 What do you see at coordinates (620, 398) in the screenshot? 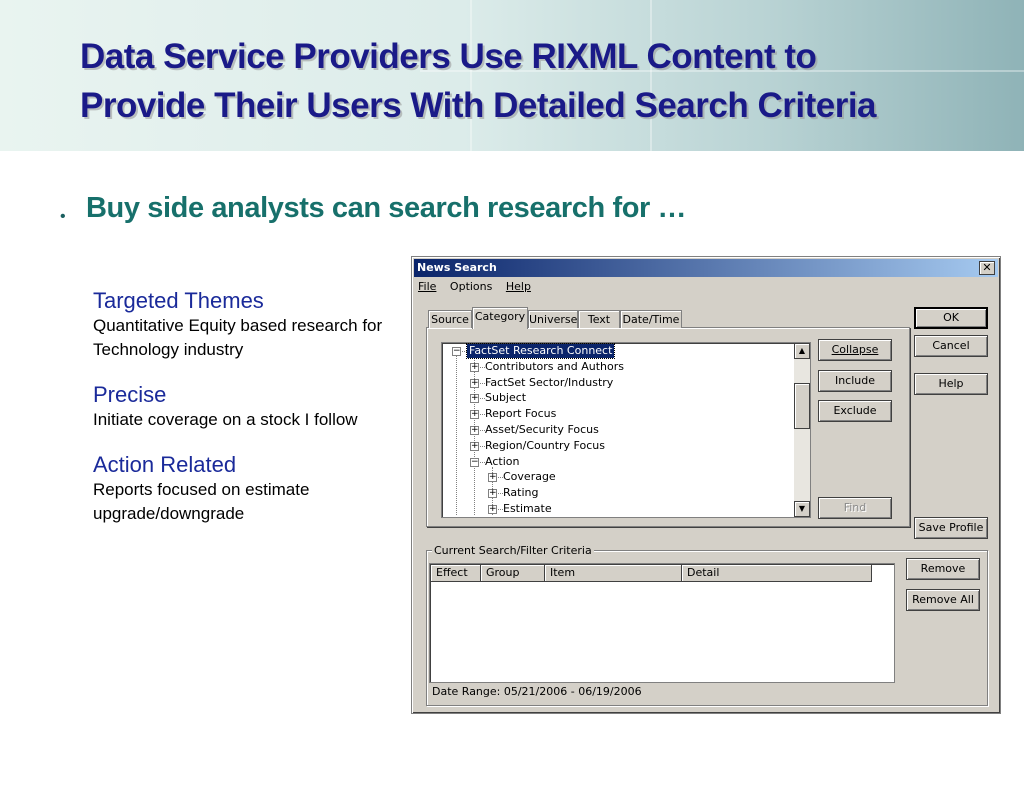
I see `tree-node: + Subject` at bounding box center [620, 398].